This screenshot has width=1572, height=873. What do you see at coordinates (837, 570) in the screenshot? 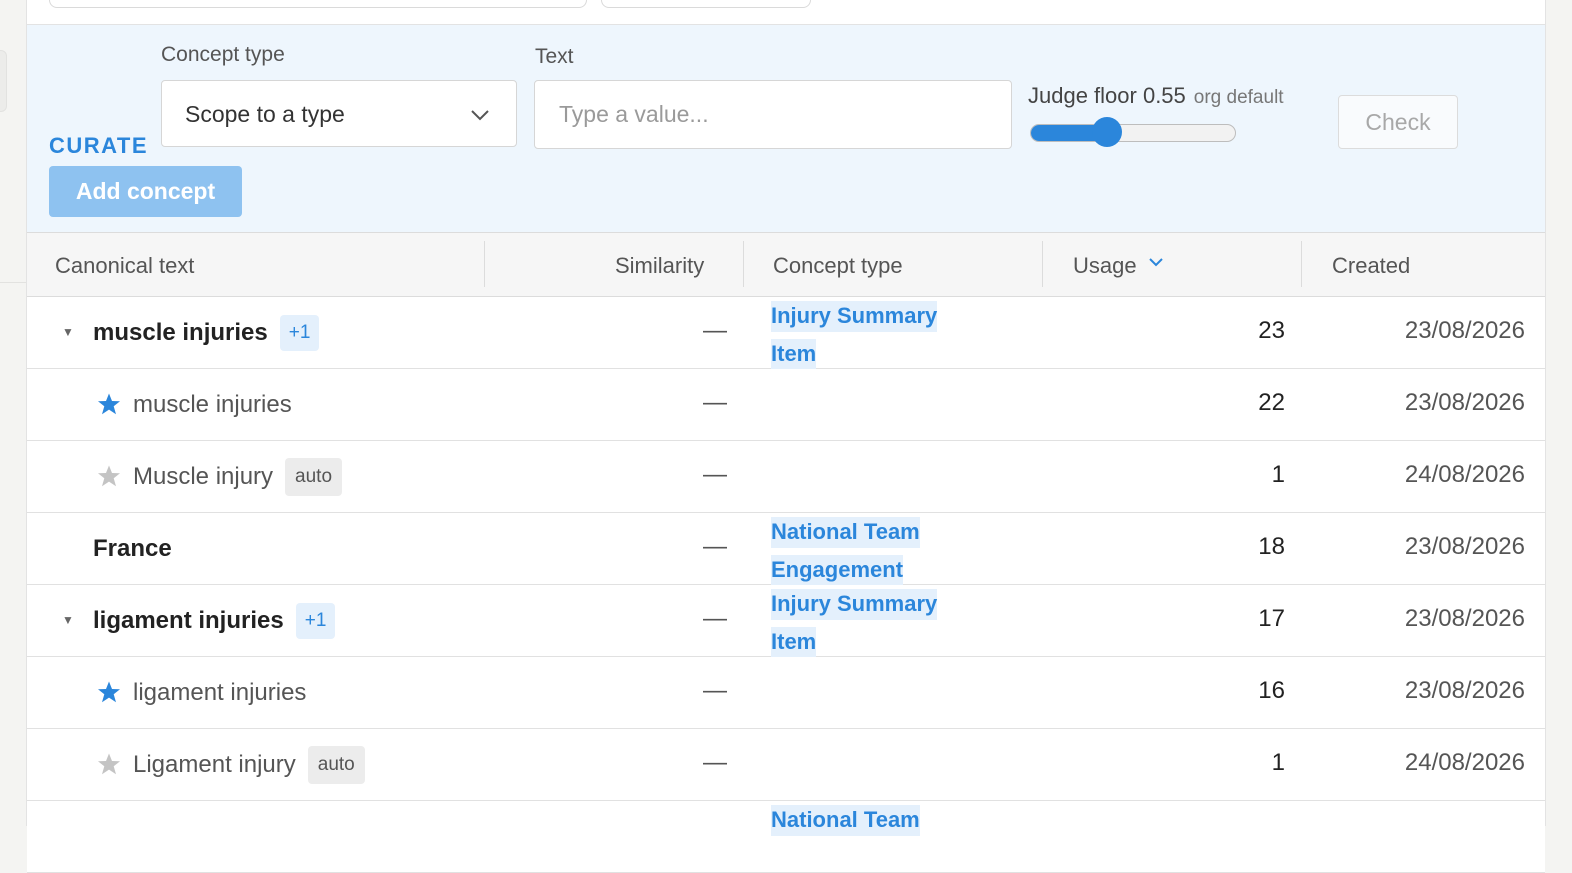
I see `concept-type-tag-line2: Engagement` at bounding box center [837, 570].